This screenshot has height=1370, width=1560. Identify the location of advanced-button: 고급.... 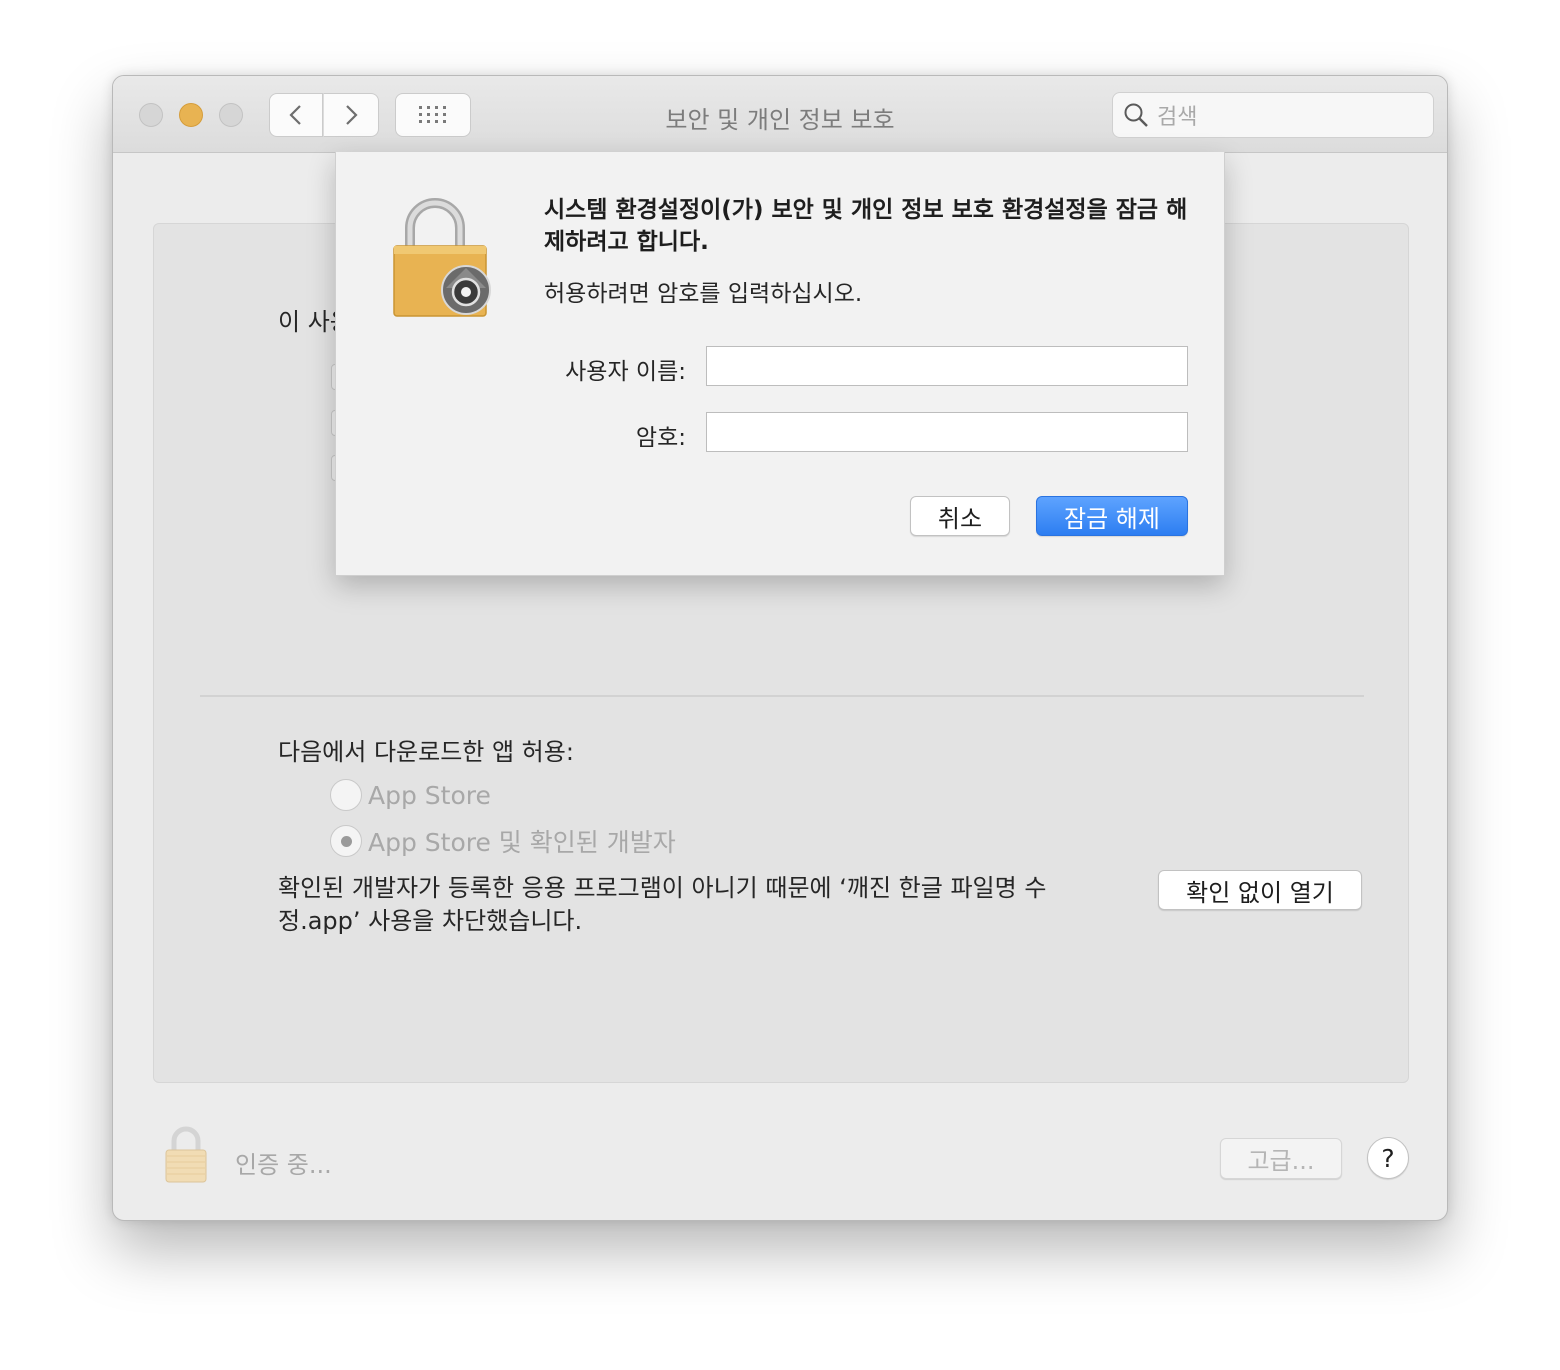
(1281, 1158).